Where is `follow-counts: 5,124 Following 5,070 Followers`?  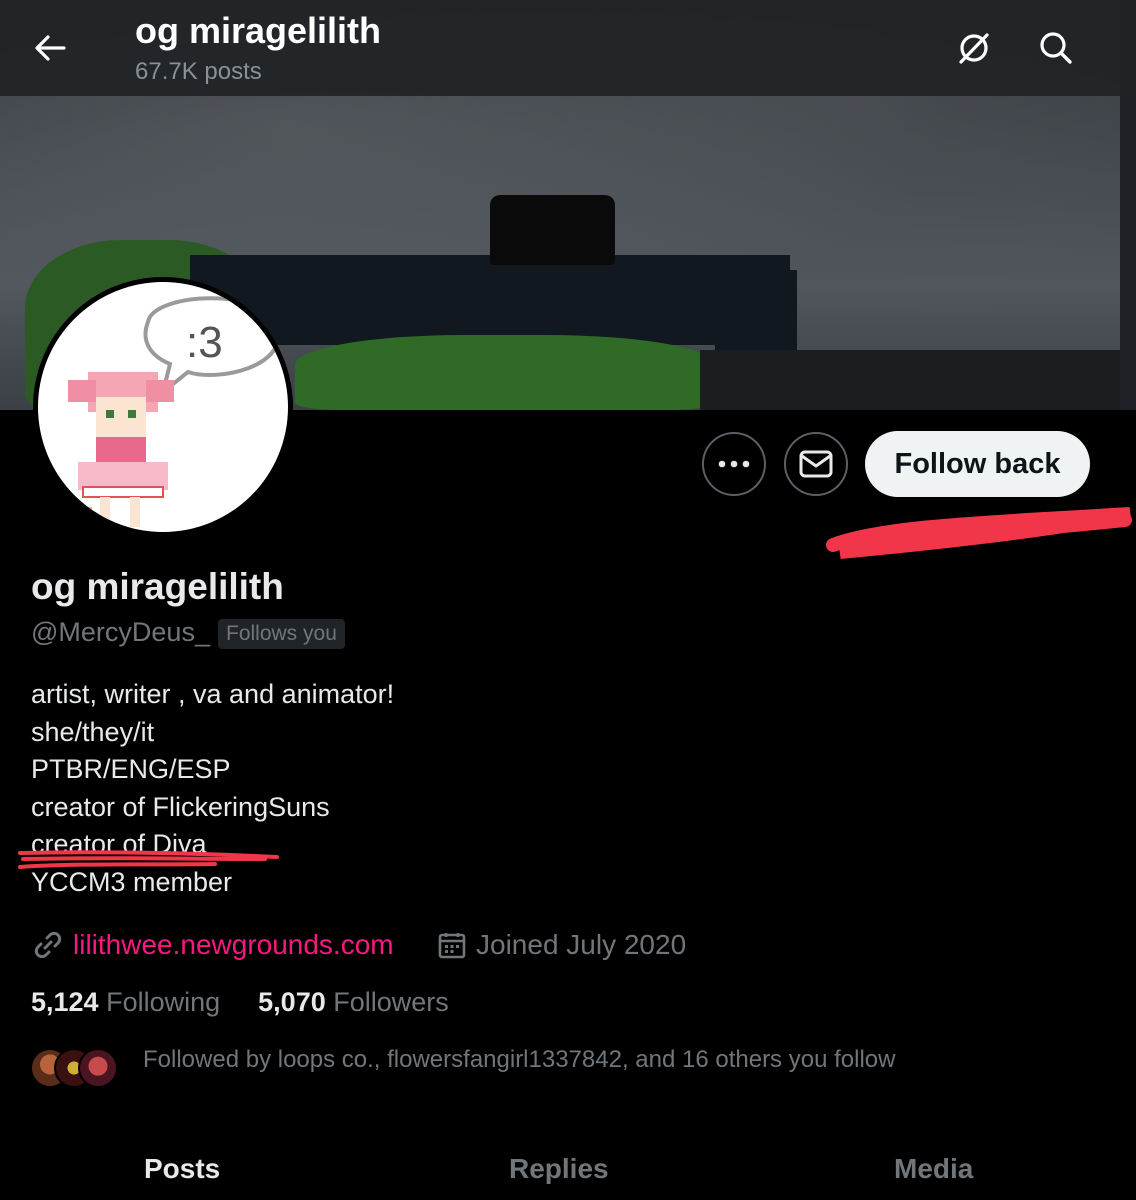 follow-counts: 5,124 Following 5,070 Followers is located at coordinates (240, 1002).